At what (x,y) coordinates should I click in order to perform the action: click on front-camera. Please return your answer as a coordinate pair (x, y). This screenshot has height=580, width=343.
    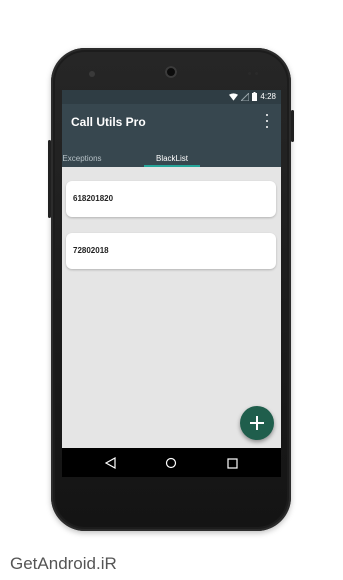
    Looking at the image, I should click on (171, 72).